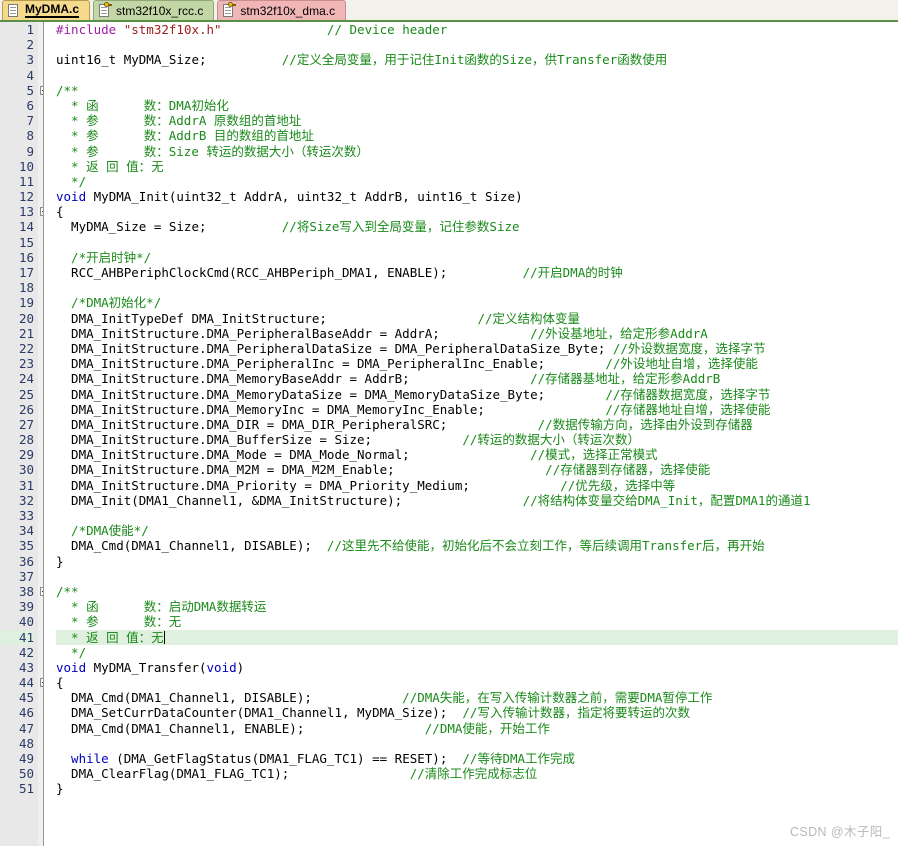 Image resolution: width=898 pixels, height=846 pixels. What do you see at coordinates (26, 546) in the screenshot?
I see `line-number: 35` at bounding box center [26, 546].